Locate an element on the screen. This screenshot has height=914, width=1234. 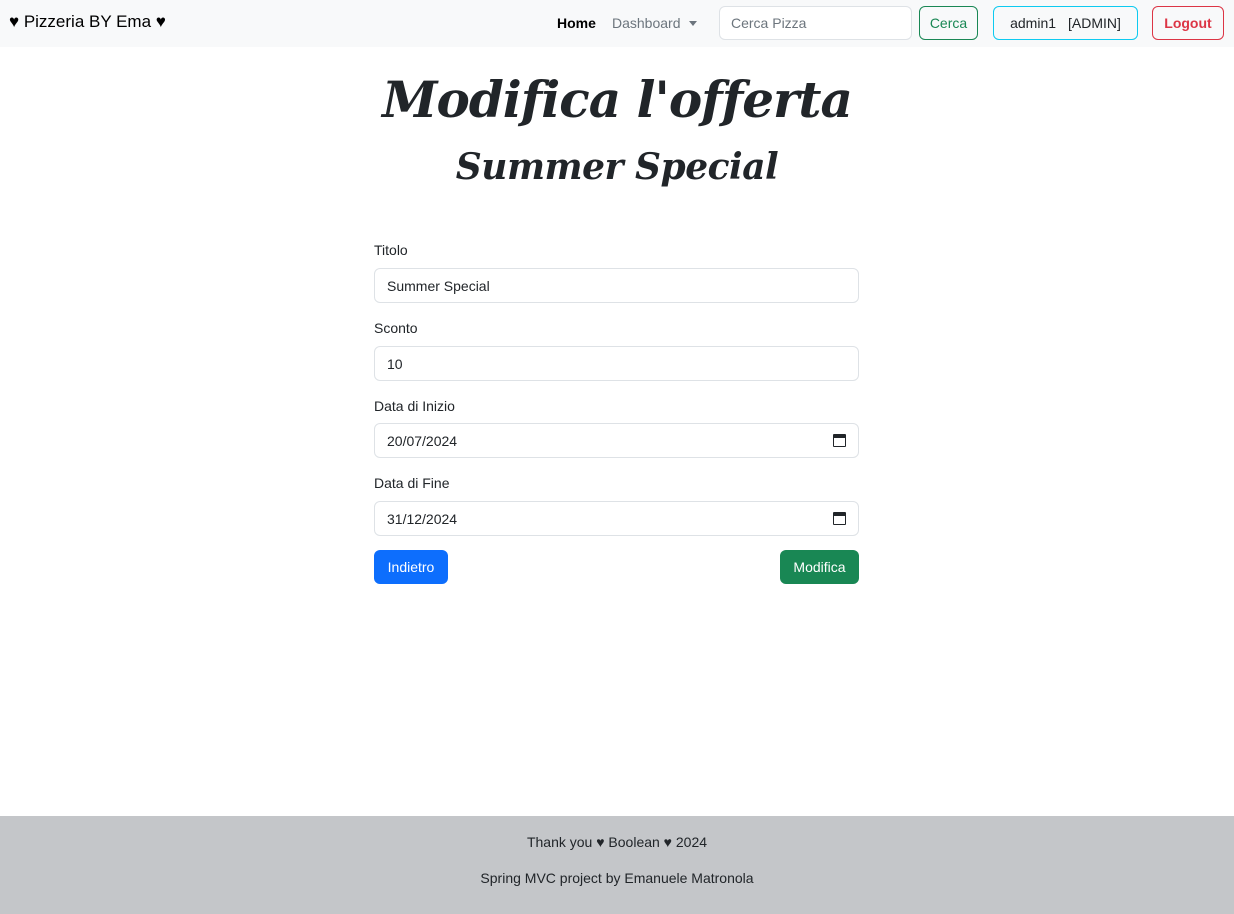
back-button: Indietro is located at coordinates (411, 567).